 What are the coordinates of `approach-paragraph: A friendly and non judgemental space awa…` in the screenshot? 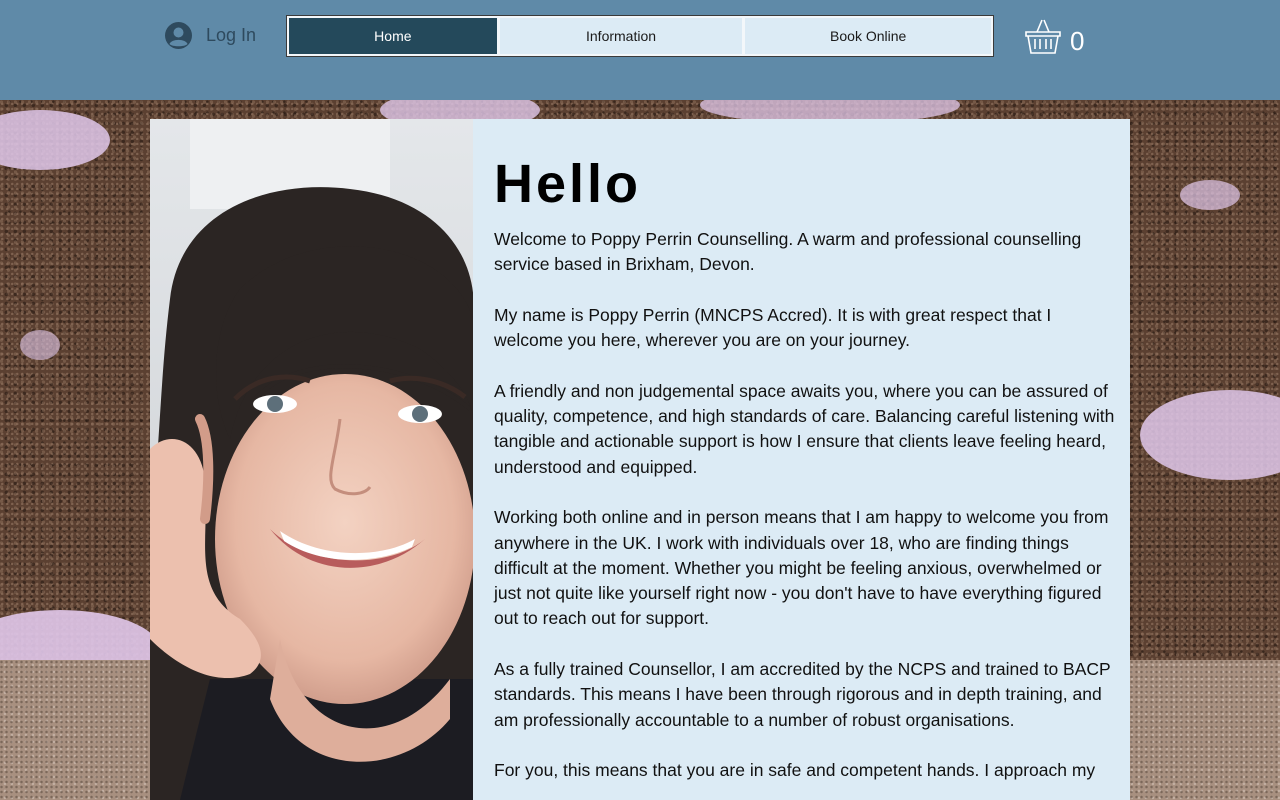 It's located at (804, 428).